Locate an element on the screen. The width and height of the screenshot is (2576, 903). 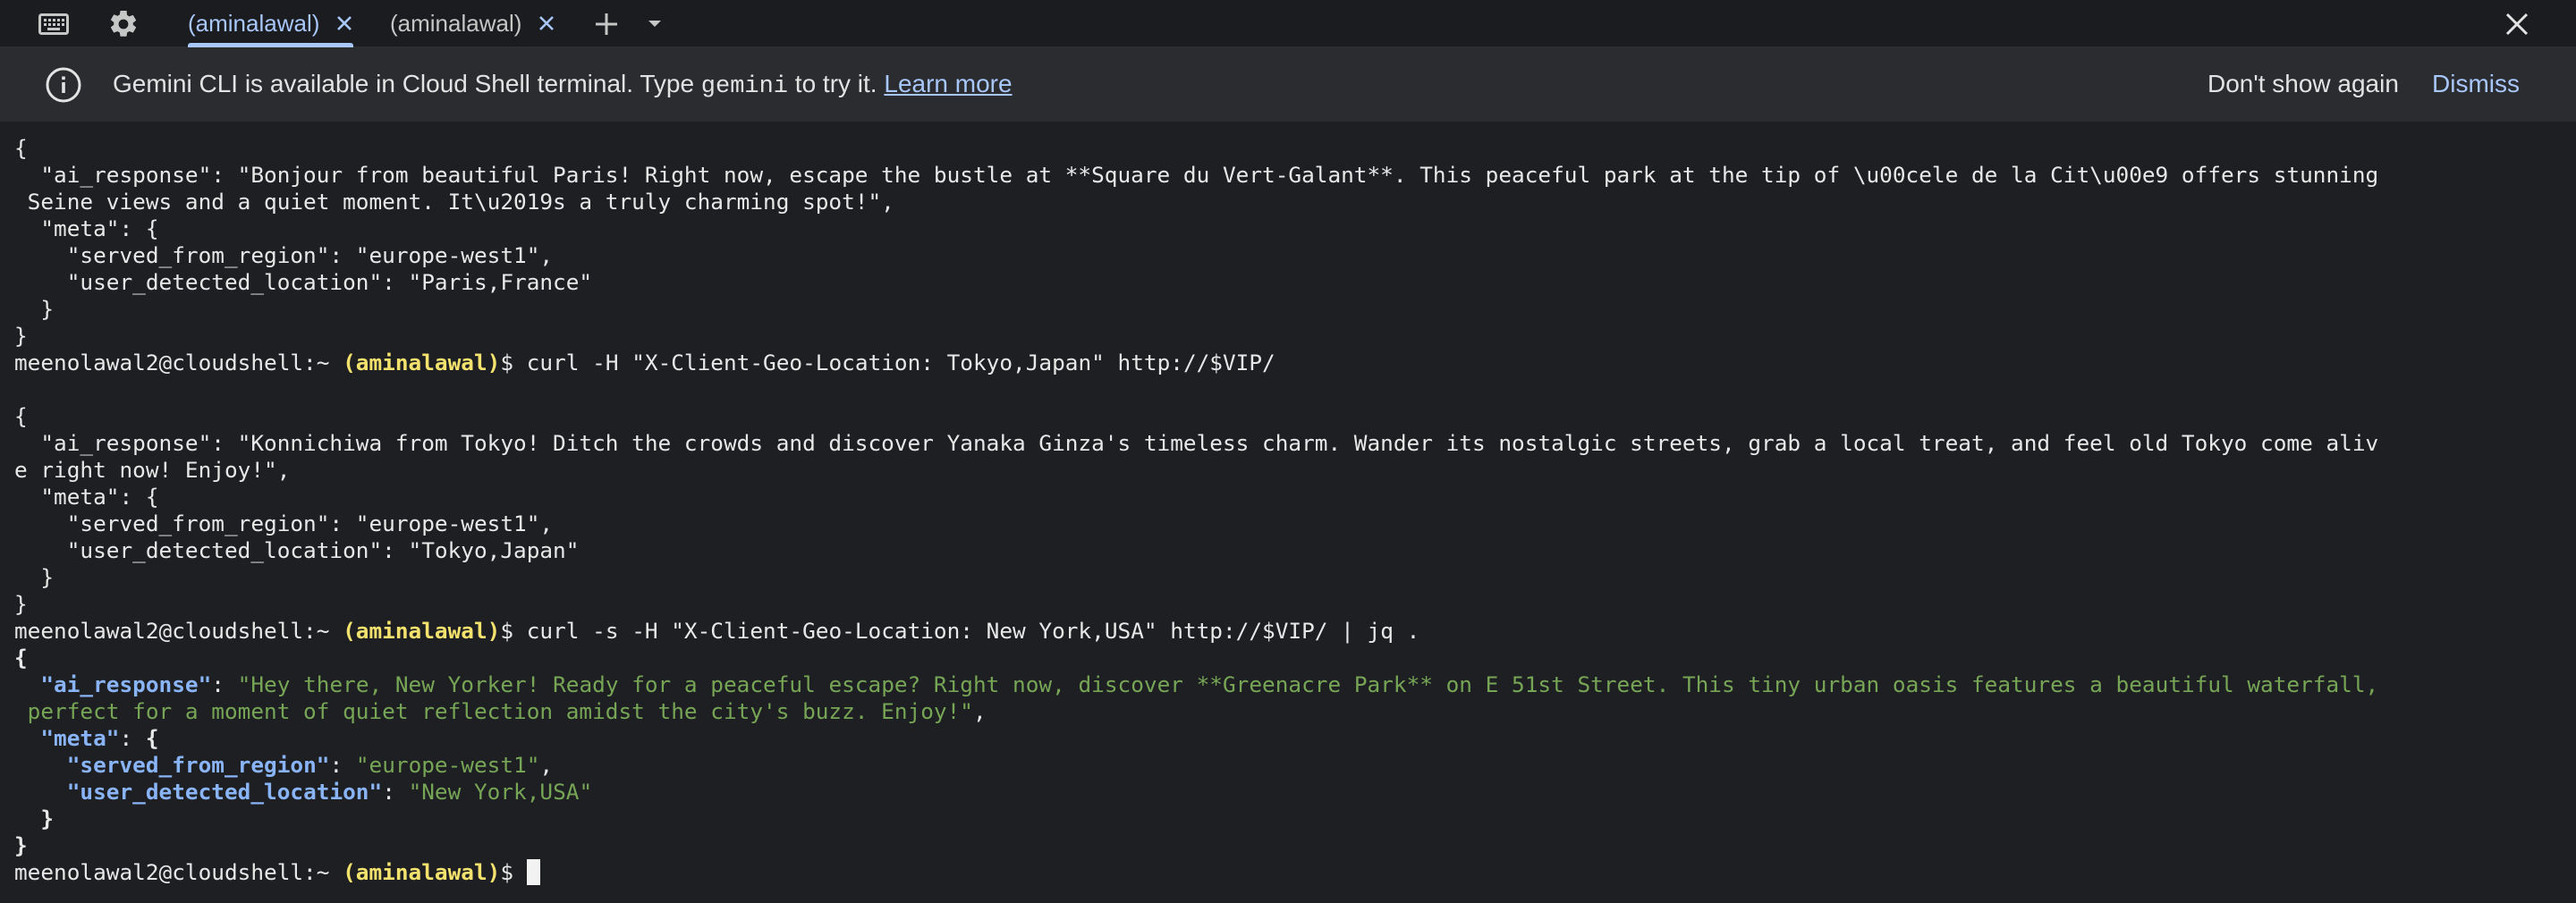
chevron-down-icon is located at coordinates (654, 24).